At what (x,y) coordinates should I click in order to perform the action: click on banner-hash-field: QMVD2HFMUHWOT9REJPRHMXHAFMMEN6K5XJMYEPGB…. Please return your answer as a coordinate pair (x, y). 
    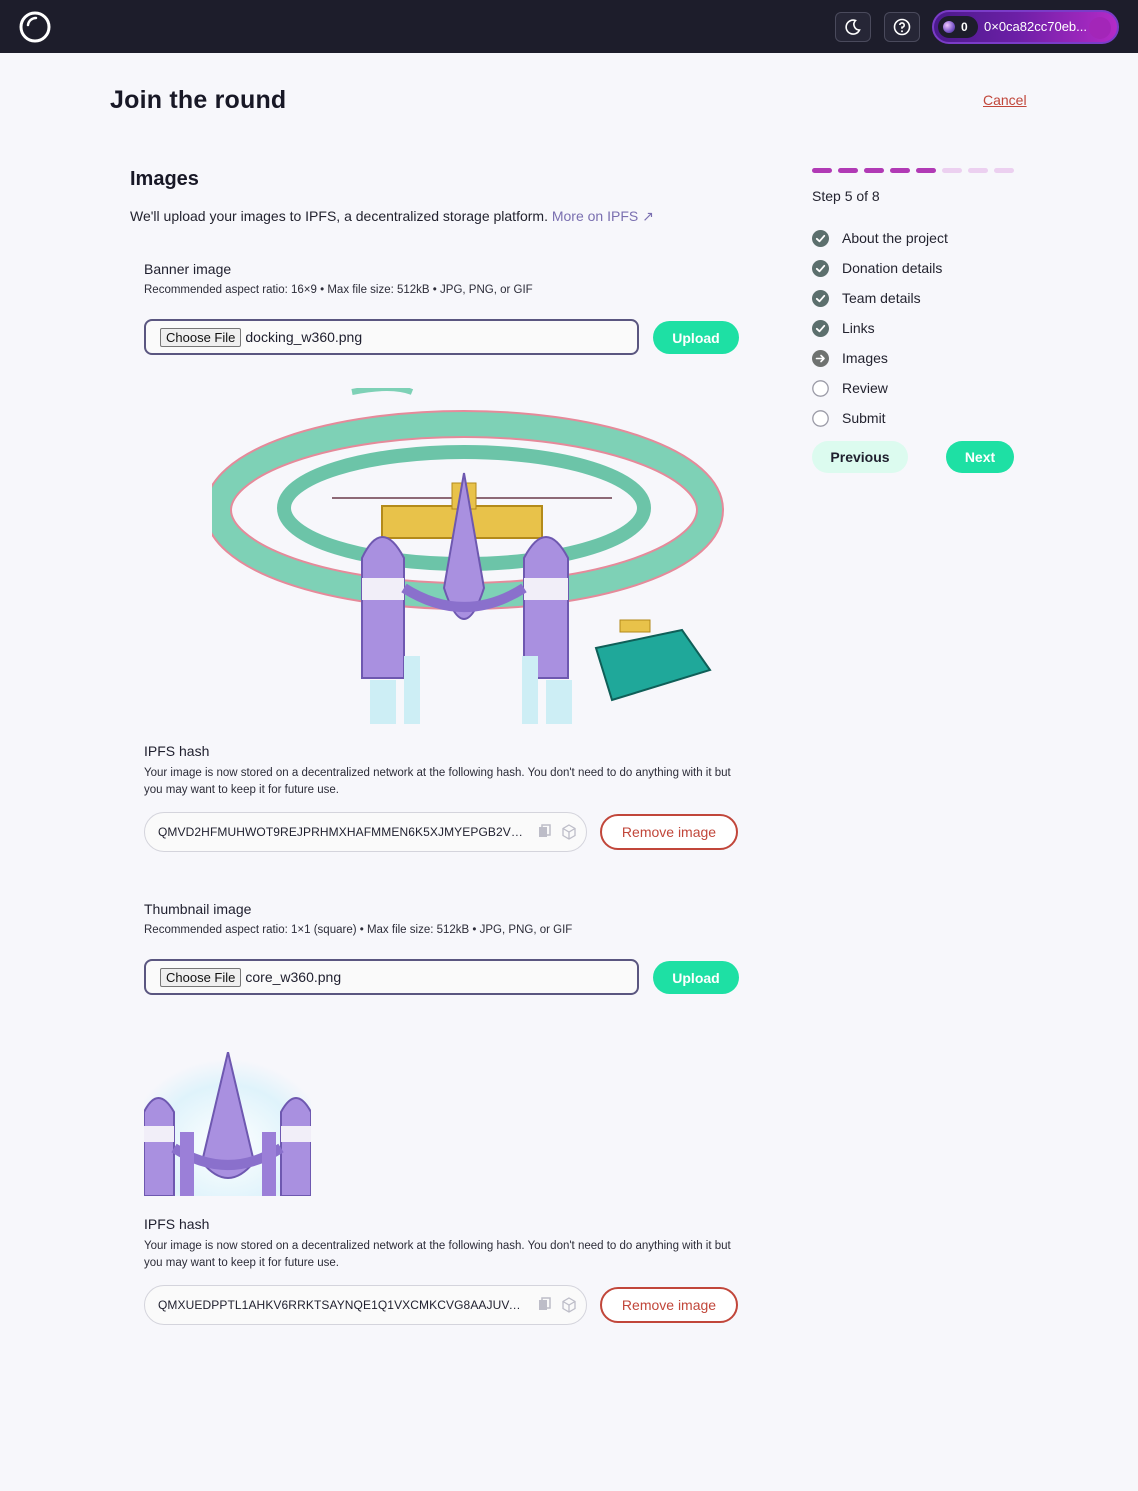
    Looking at the image, I should click on (365, 832).